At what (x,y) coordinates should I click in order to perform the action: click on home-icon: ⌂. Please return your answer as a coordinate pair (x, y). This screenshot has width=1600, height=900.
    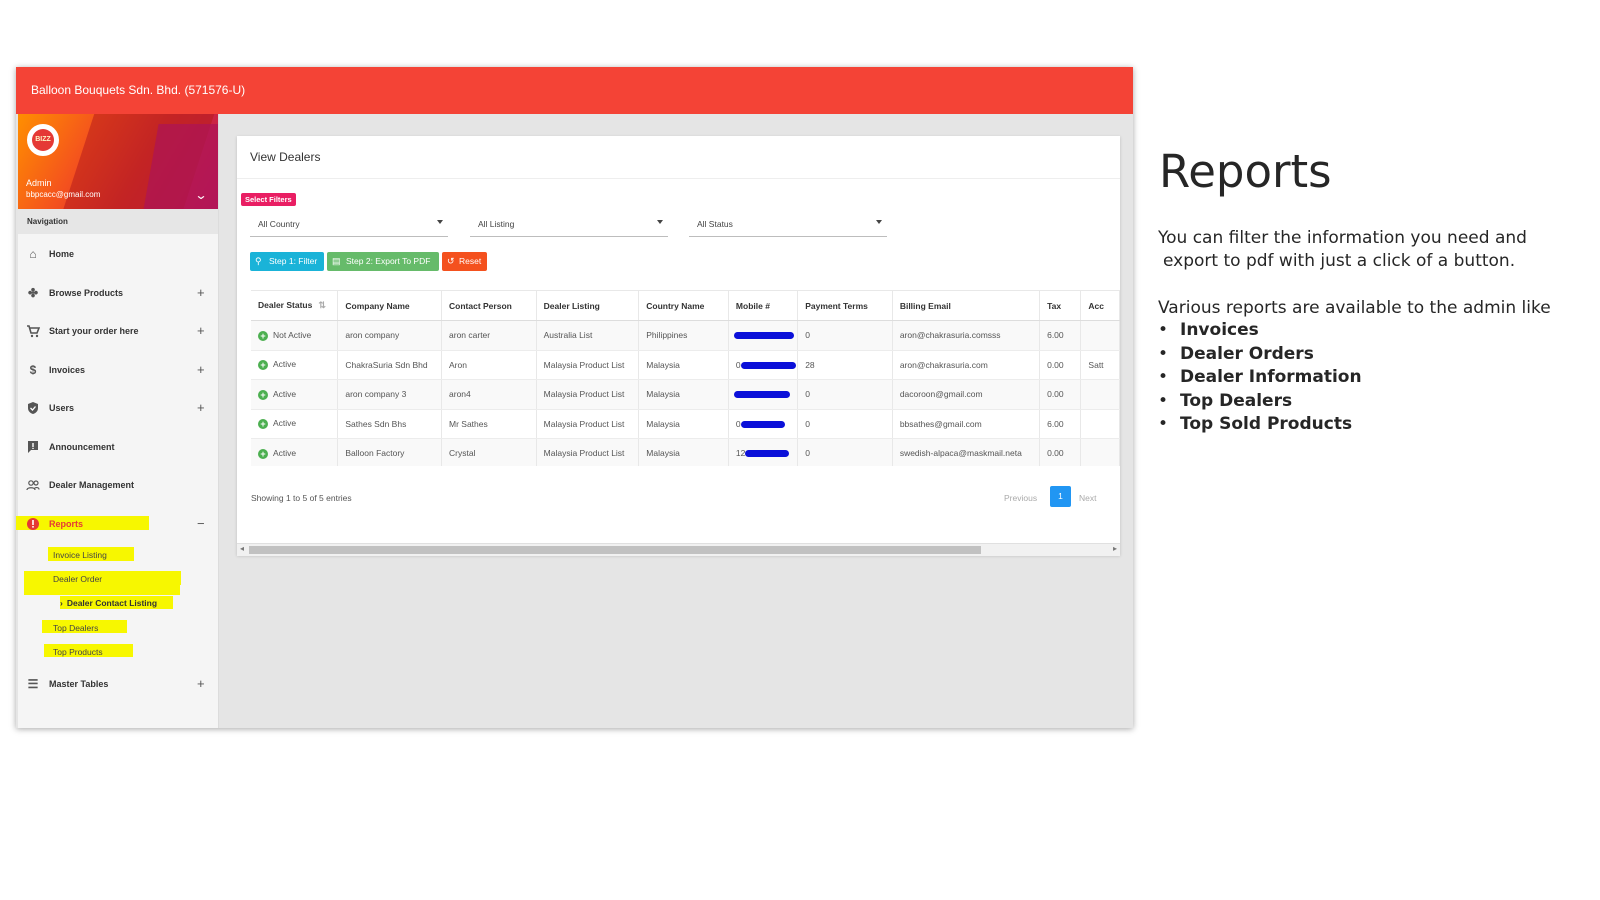
    Looking at the image, I should click on (33, 254).